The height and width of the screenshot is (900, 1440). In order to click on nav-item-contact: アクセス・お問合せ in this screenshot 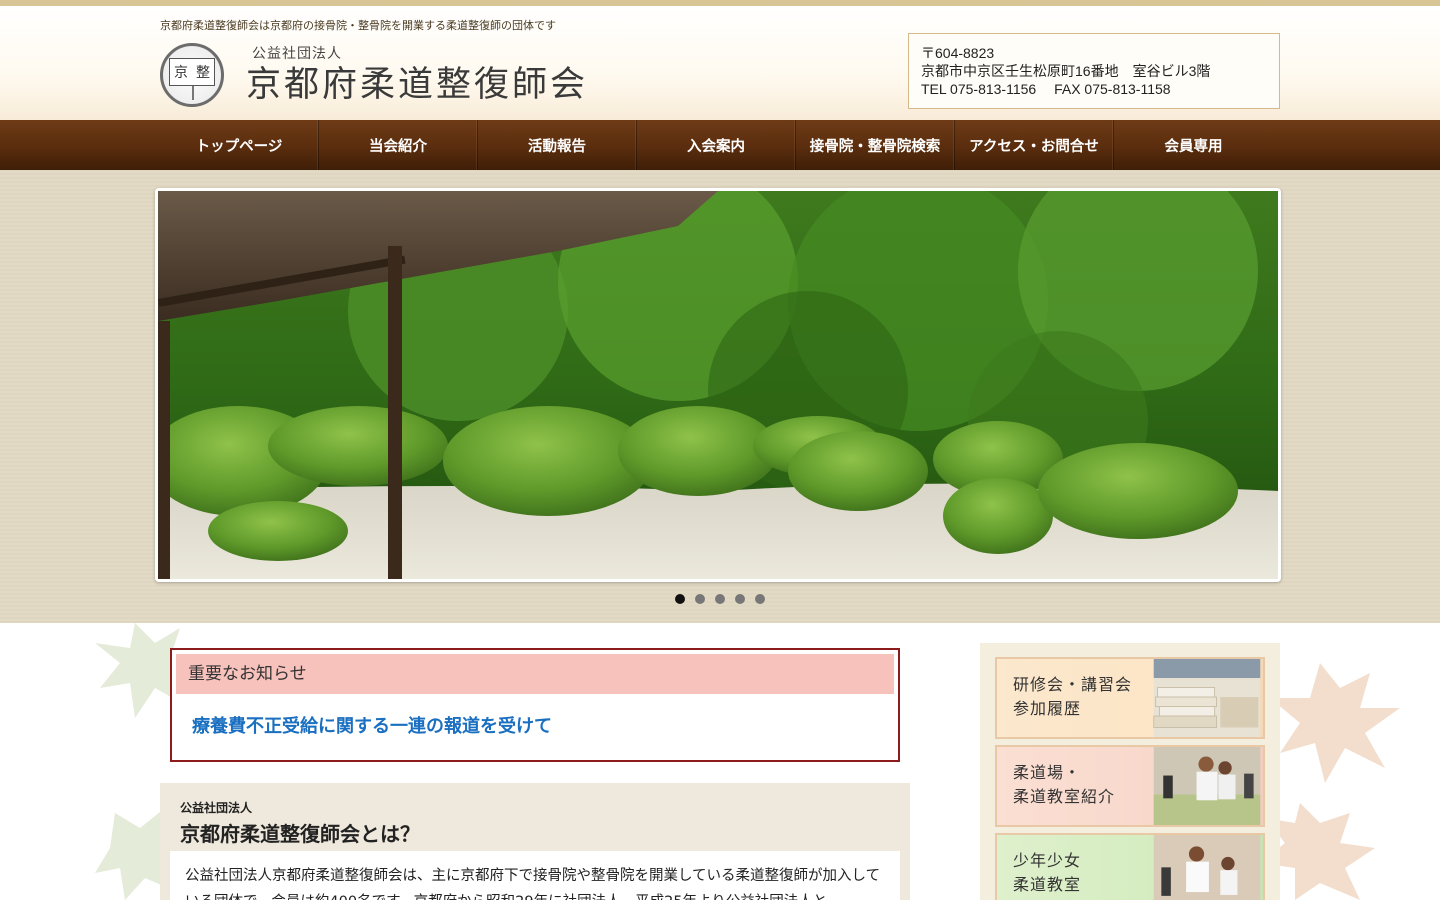, I will do `click(1034, 145)`.